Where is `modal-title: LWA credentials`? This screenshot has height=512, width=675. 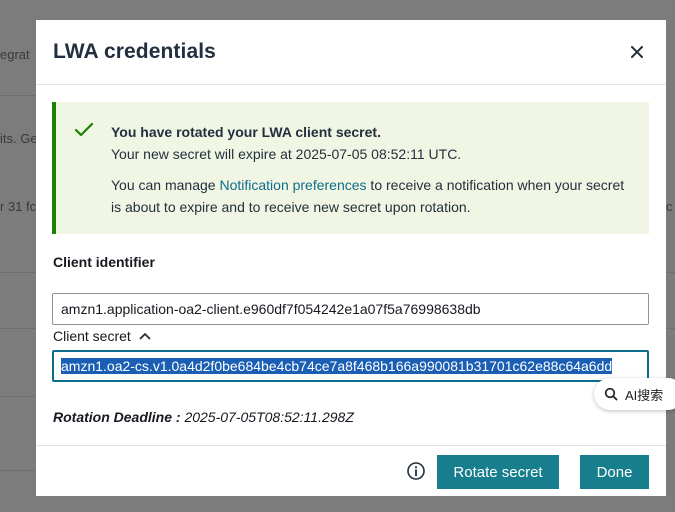 modal-title: LWA credentials is located at coordinates (134, 51).